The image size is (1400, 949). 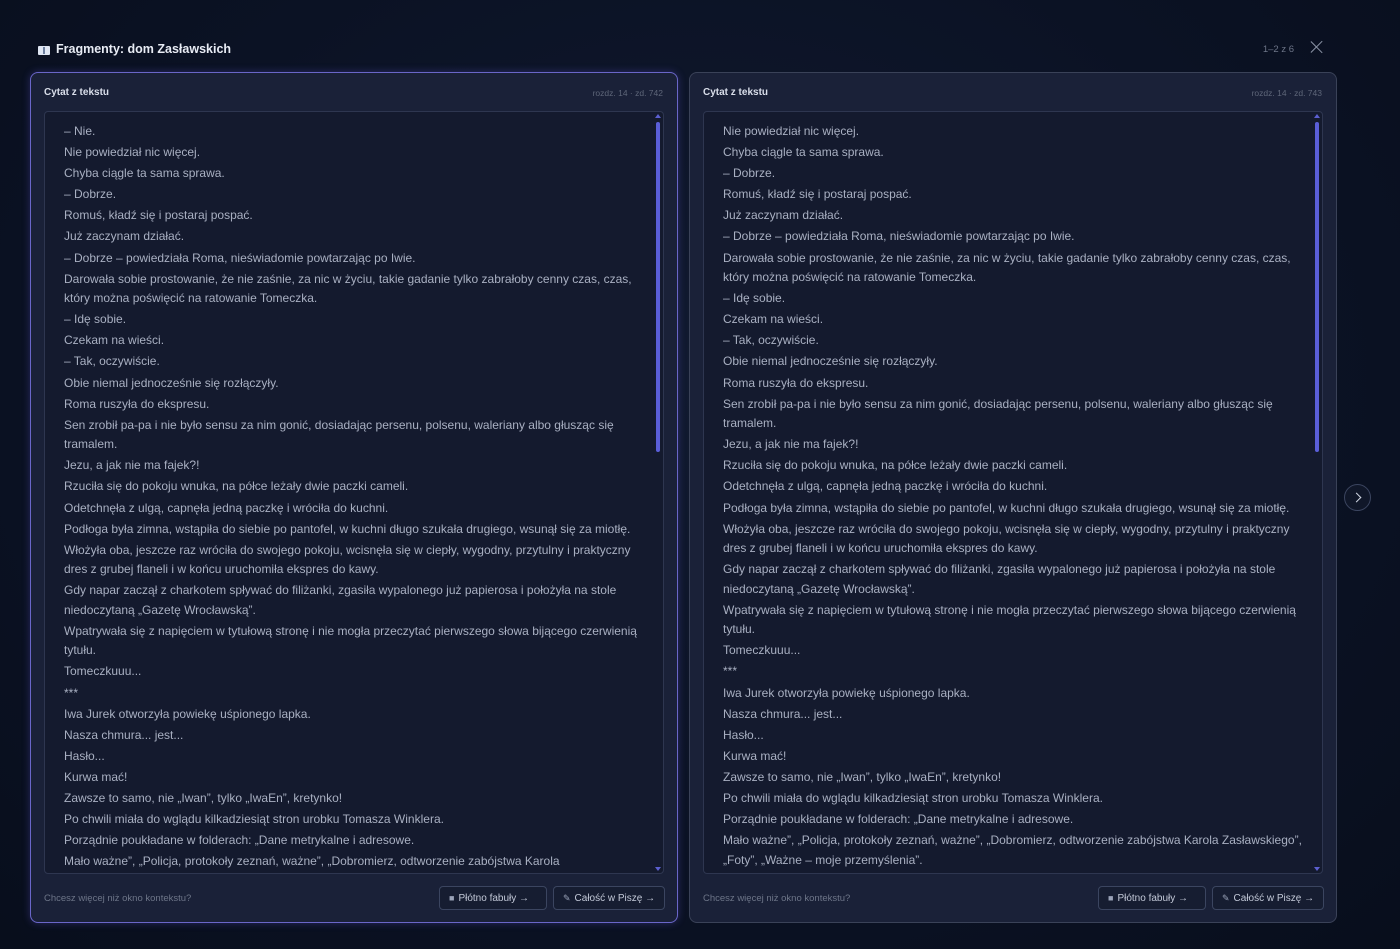 What do you see at coordinates (1317, 47) in the screenshot?
I see `close-icon` at bounding box center [1317, 47].